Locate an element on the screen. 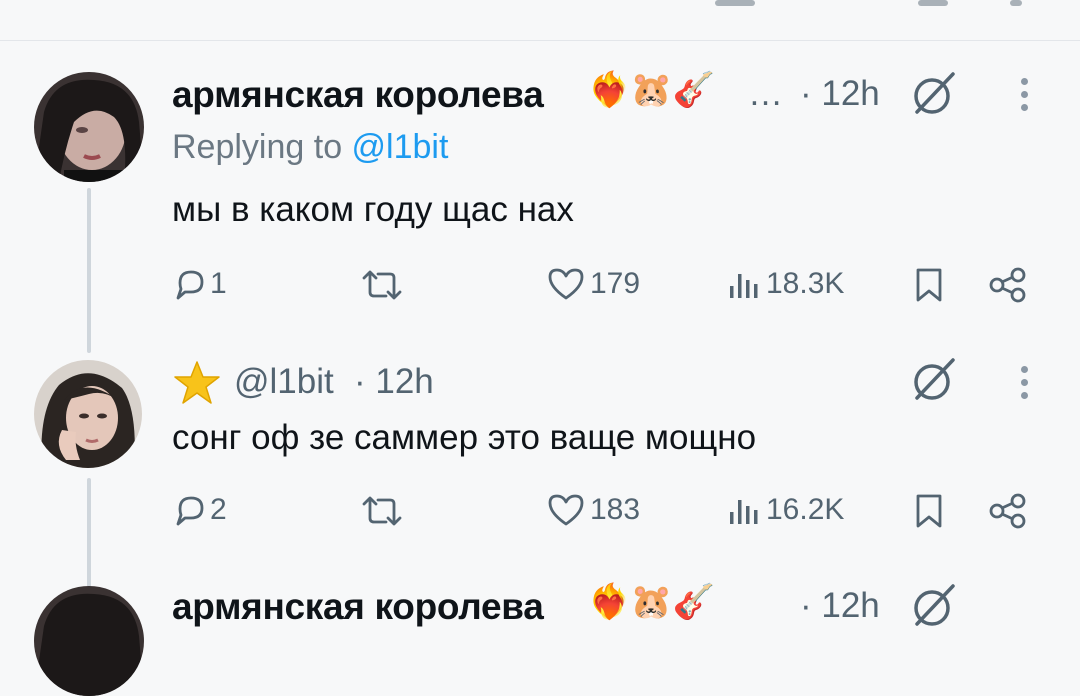 The width and height of the screenshot is (1080, 696). views-button: 16.2K is located at coordinates (786, 510).